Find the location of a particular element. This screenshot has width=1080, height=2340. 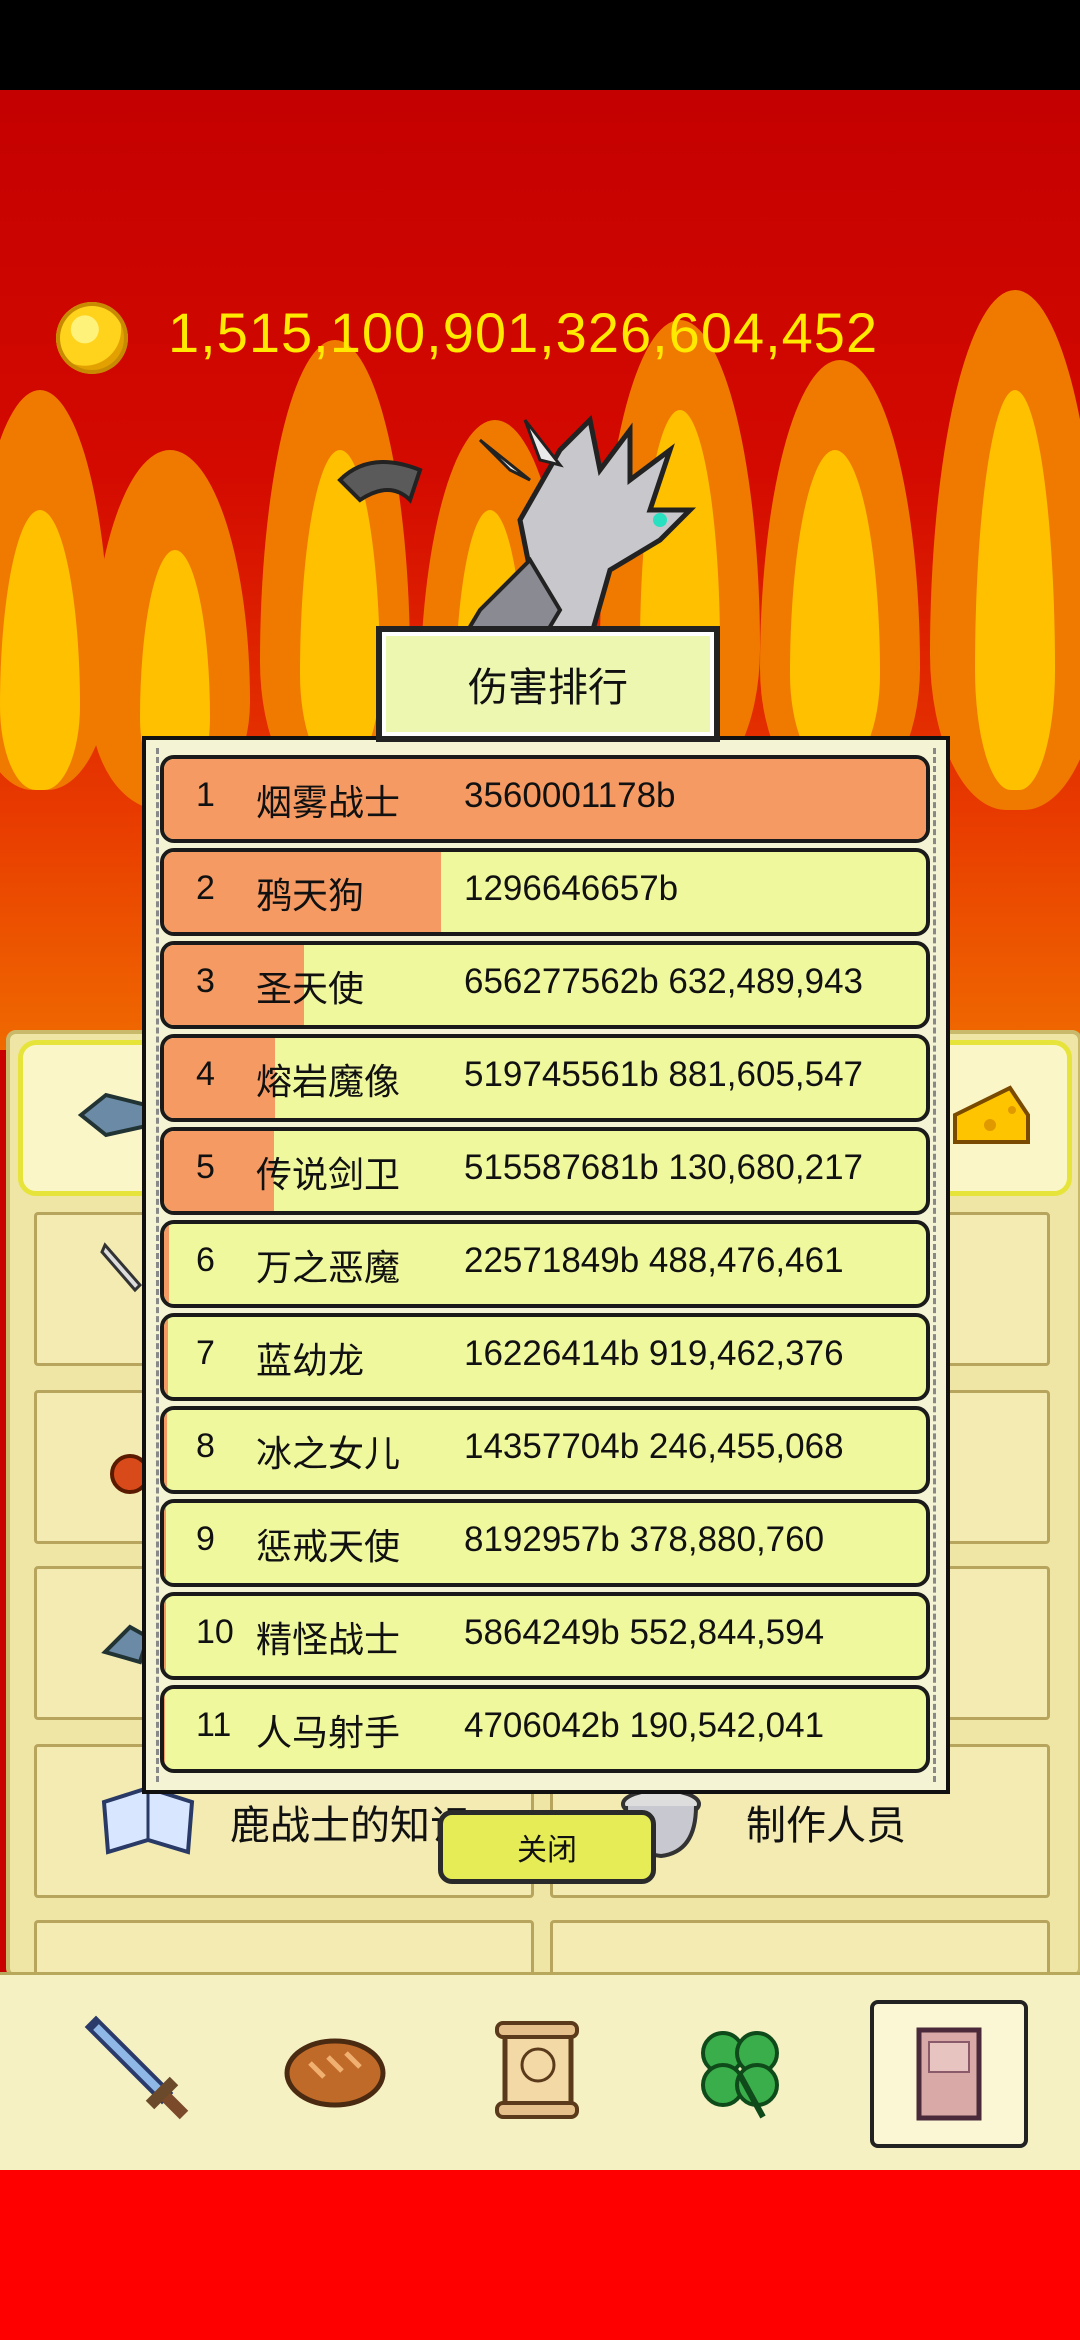

ranking-row: 11 人马射手 4706042b 190,542,041 is located at coordinates (545, 1729).